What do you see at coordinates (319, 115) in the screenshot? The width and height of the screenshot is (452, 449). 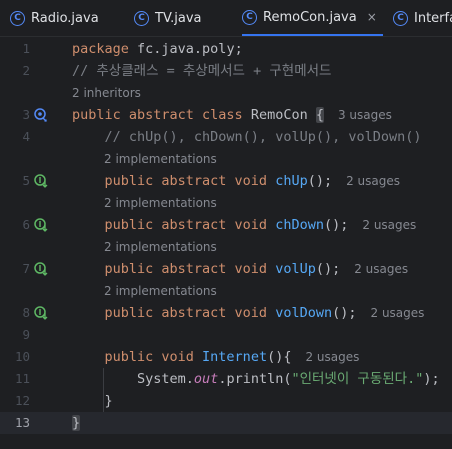 I see `open-brace: {` at bounding box center [319, 115].